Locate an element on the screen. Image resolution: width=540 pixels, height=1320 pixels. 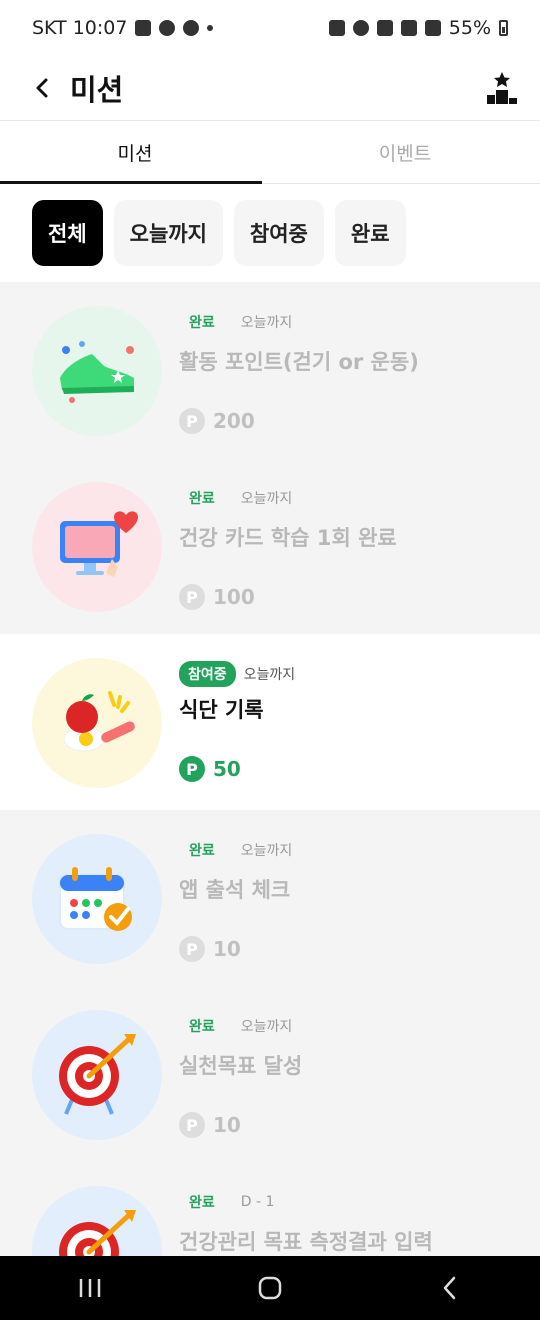
point-value: 50 is located at coordinates (227, 769).